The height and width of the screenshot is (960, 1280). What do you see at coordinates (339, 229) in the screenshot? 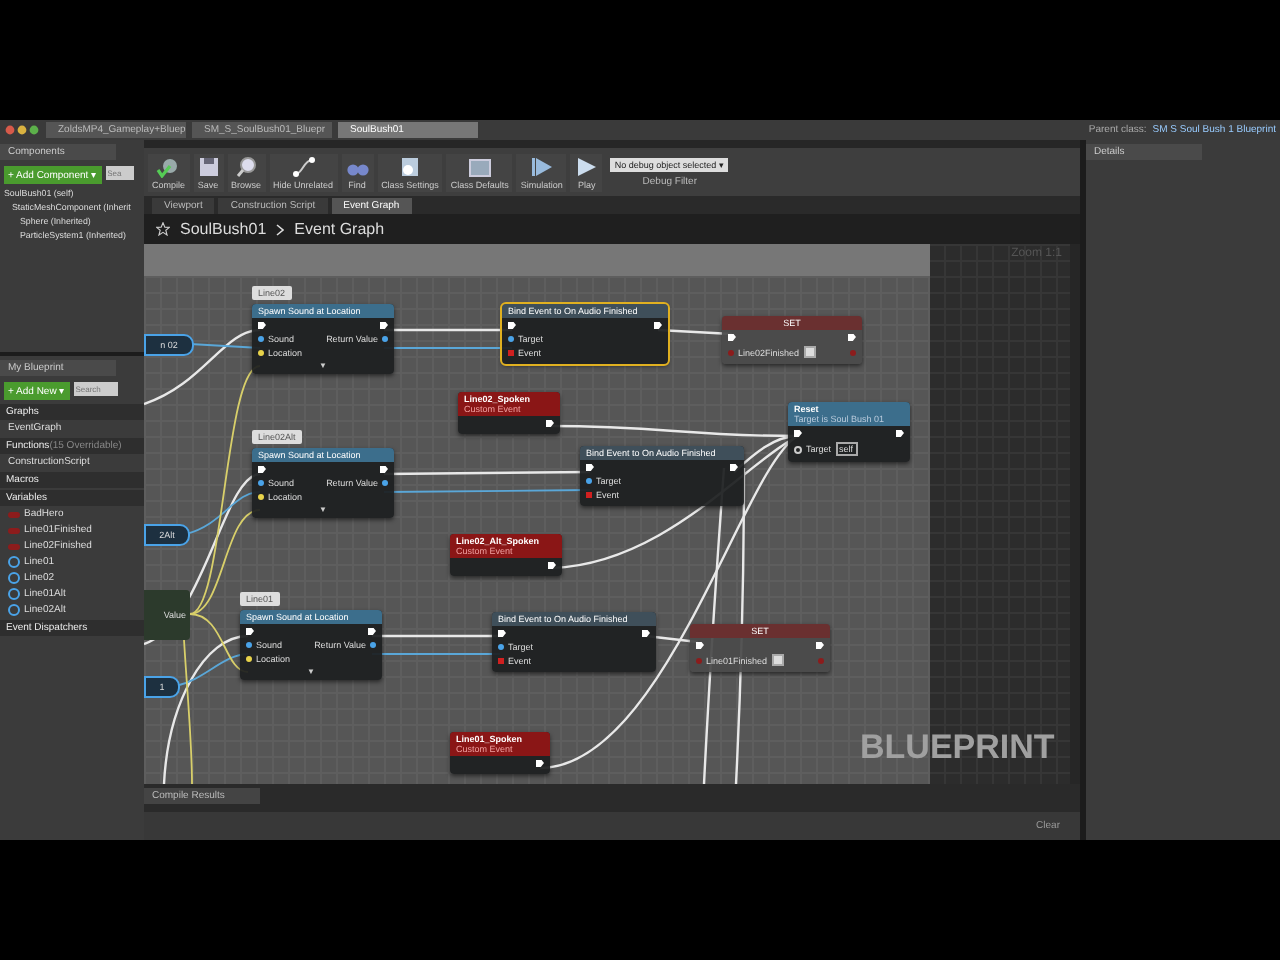
I see `breadcrumb-link: Event Graph` at bounding box center [339, 229].